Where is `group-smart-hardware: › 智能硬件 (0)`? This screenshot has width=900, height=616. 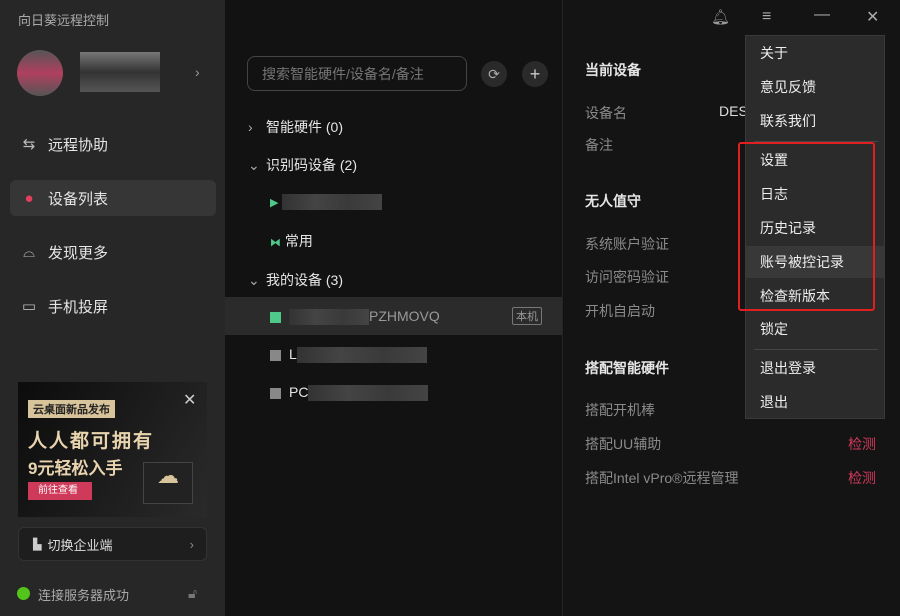
group-smart-hardware: › 智能硬件 (0) is located at coordinates (295, 127).